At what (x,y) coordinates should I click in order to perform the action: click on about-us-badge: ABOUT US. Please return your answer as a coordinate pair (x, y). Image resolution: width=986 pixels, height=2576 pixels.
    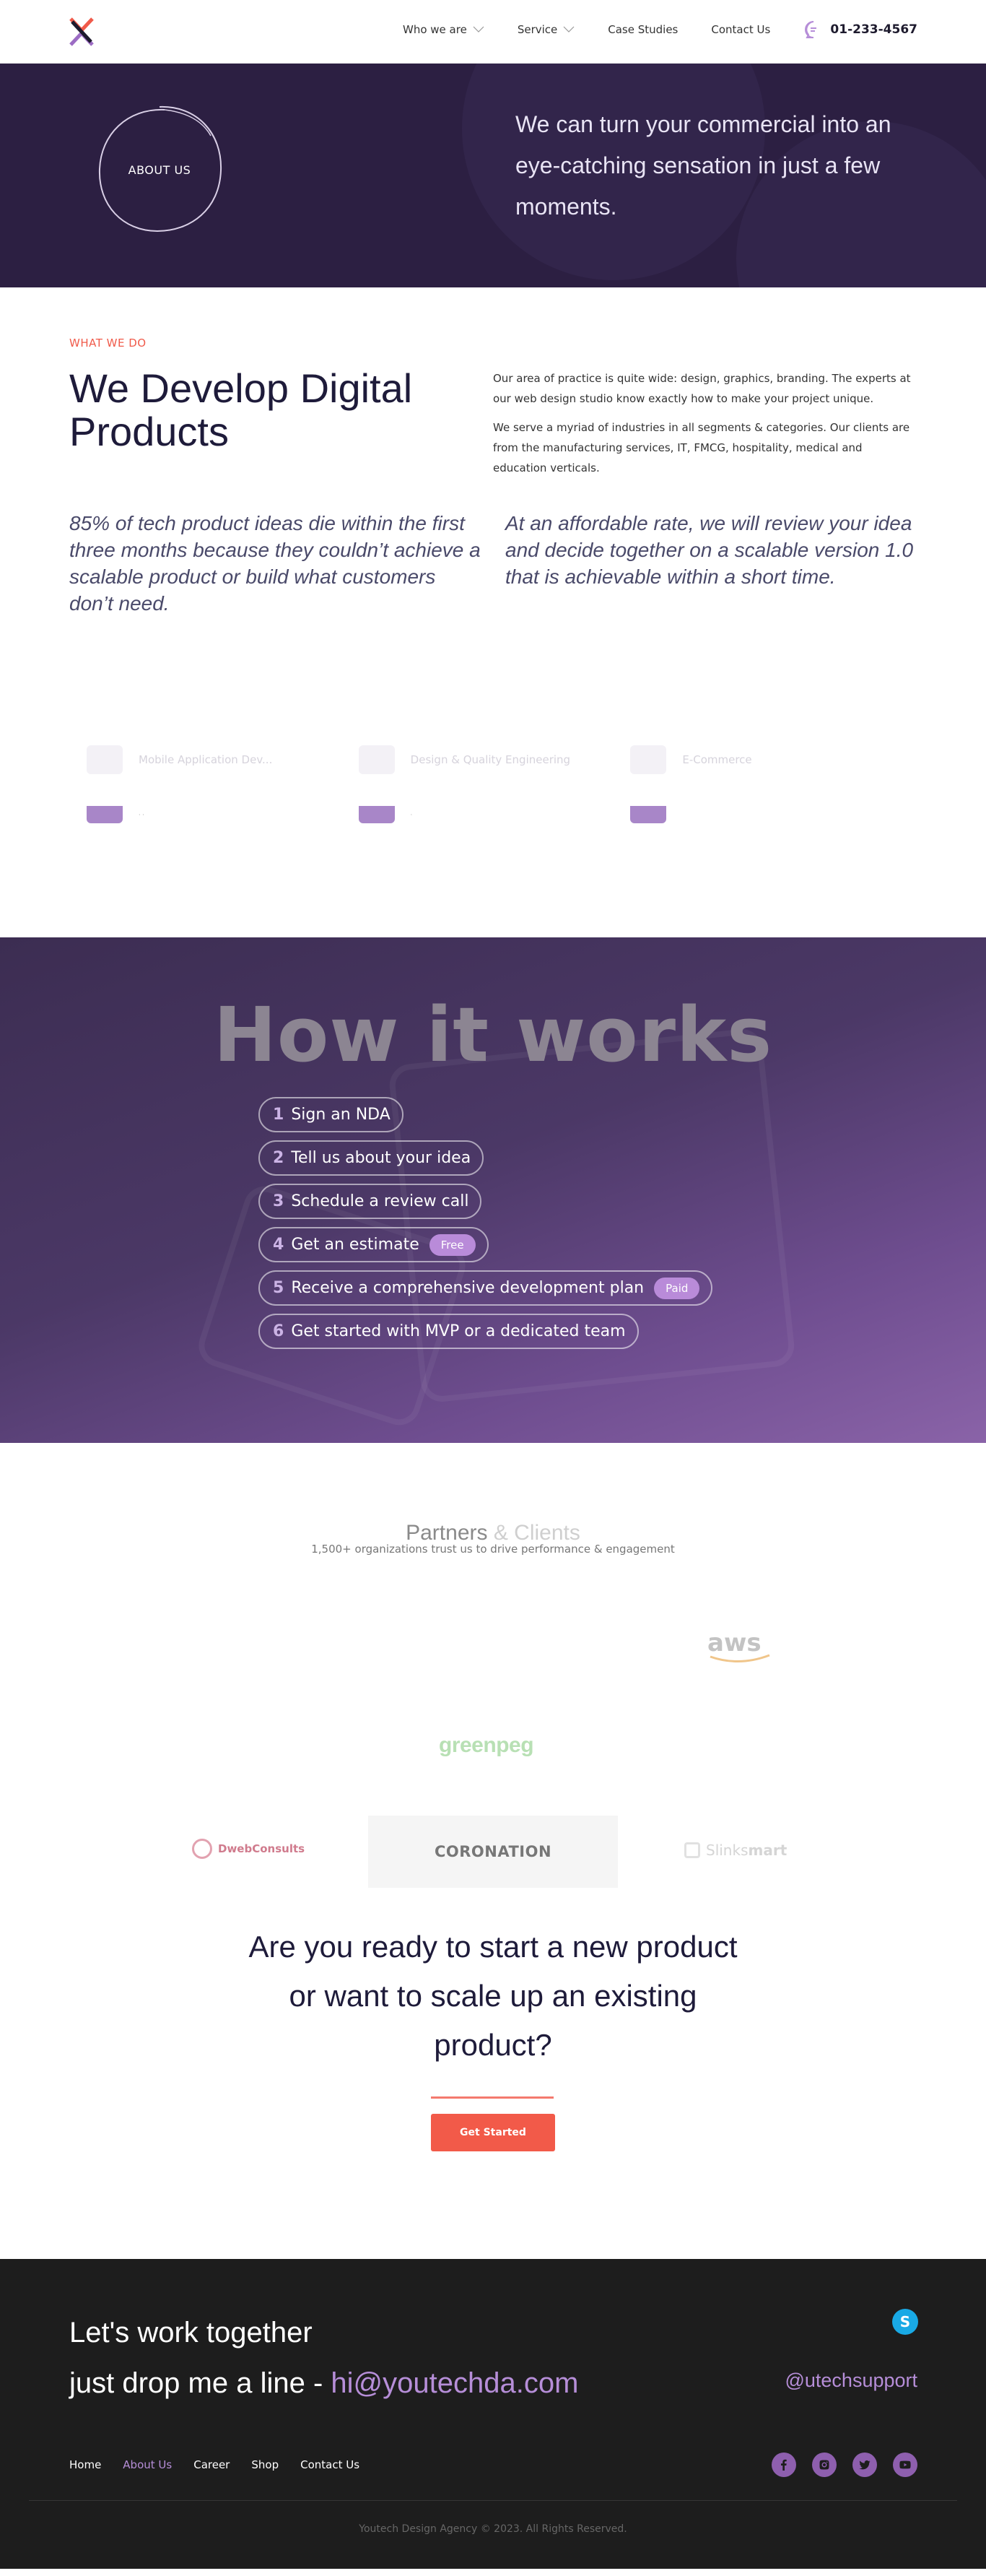
    Looking at the image, I should click on (159, 169).